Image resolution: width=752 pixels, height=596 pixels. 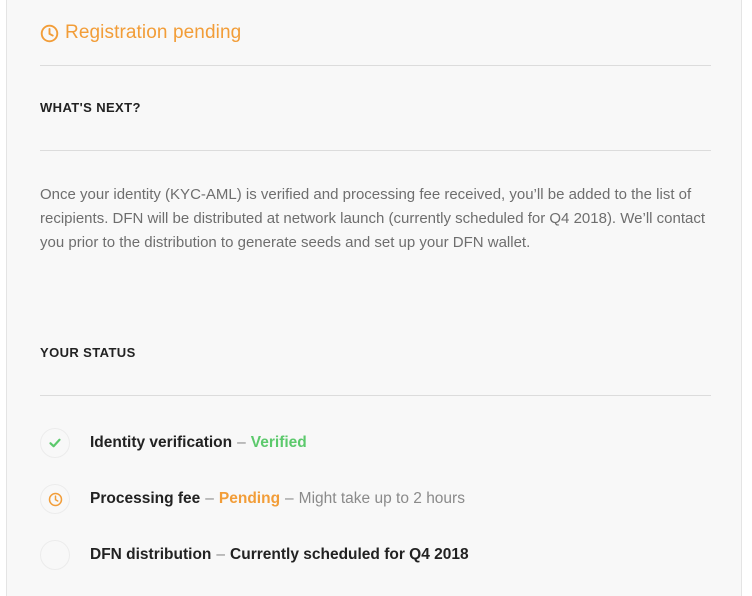 I want to click on status-label: Identity verification, so click(x=161, y=442).